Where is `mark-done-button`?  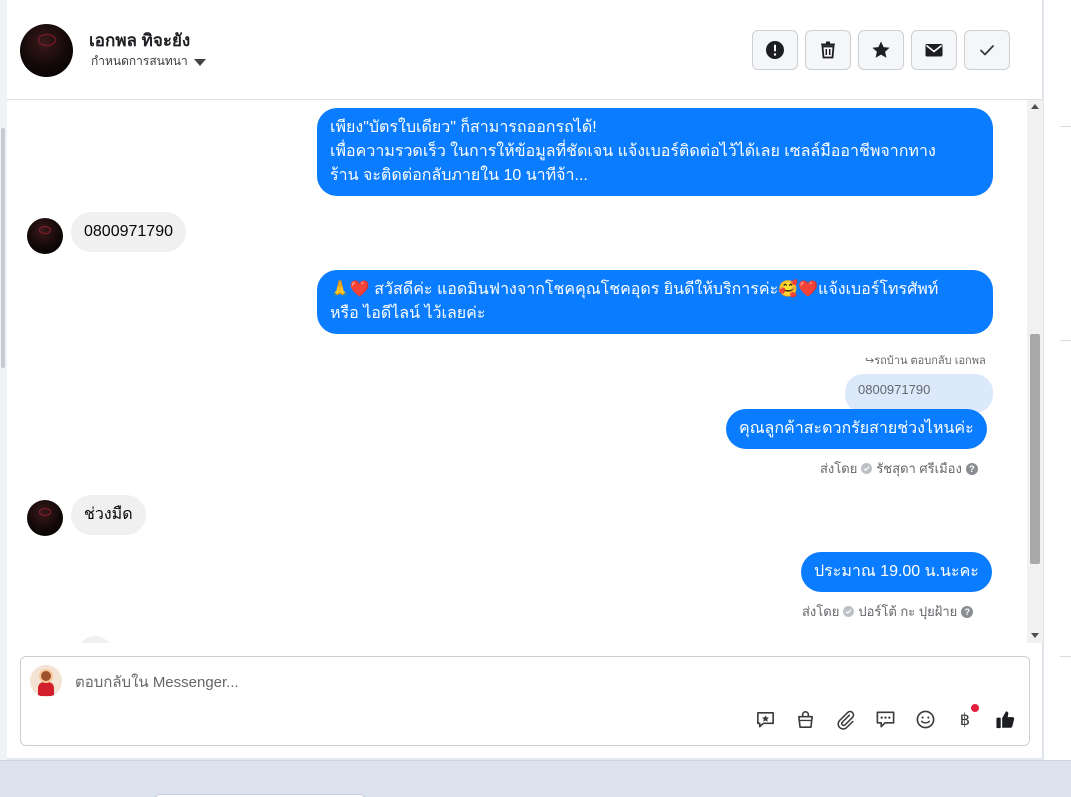 mark-done-button is located at coordinates (987, 50).